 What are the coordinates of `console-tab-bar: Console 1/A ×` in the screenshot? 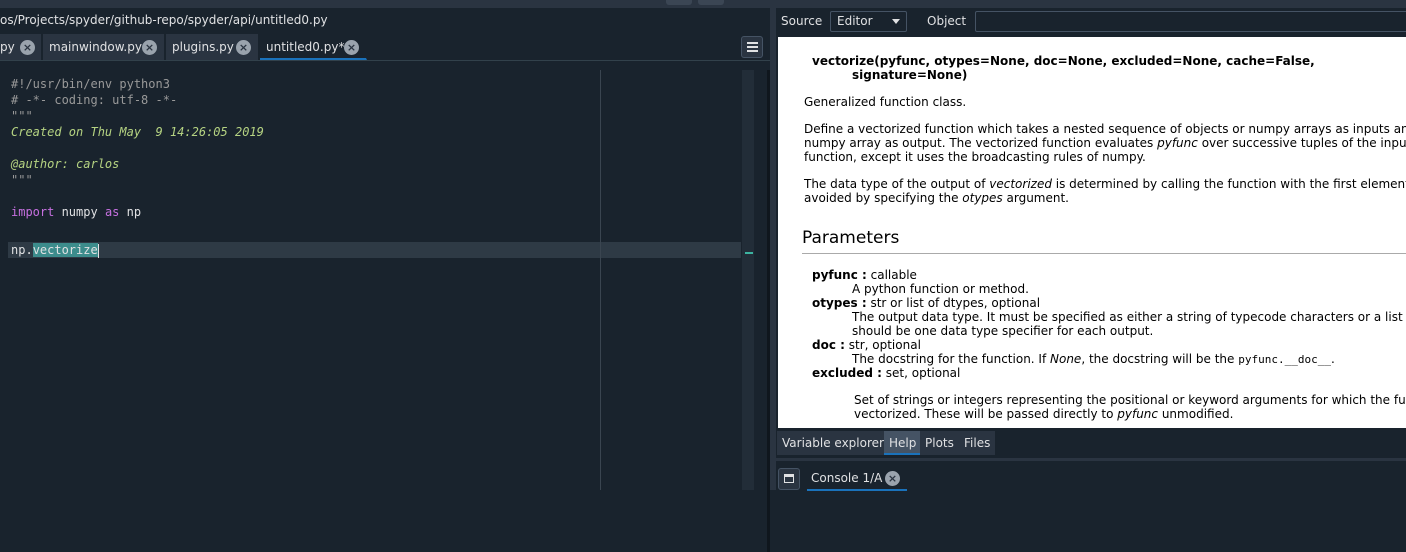 It's located at (1091, 474).